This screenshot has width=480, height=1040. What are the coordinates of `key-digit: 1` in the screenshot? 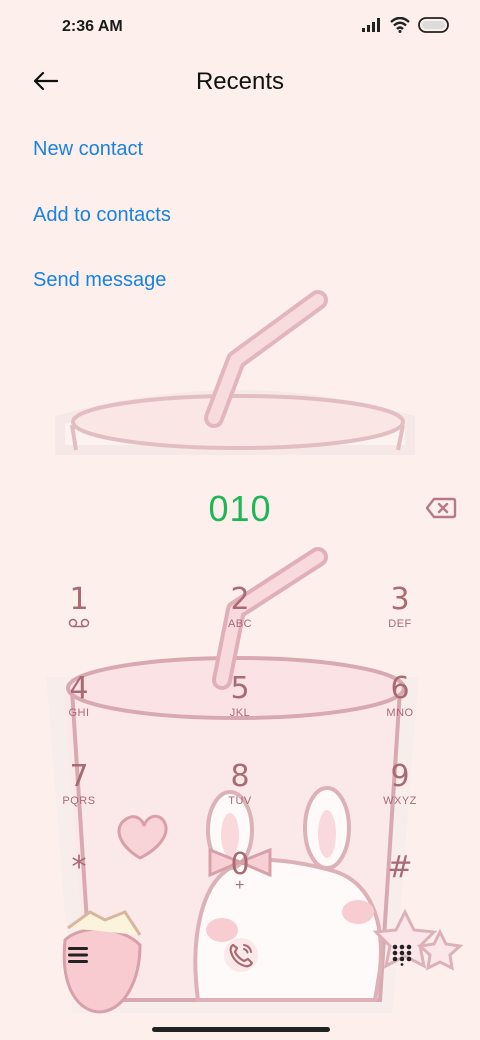 It's located at (79, 599).